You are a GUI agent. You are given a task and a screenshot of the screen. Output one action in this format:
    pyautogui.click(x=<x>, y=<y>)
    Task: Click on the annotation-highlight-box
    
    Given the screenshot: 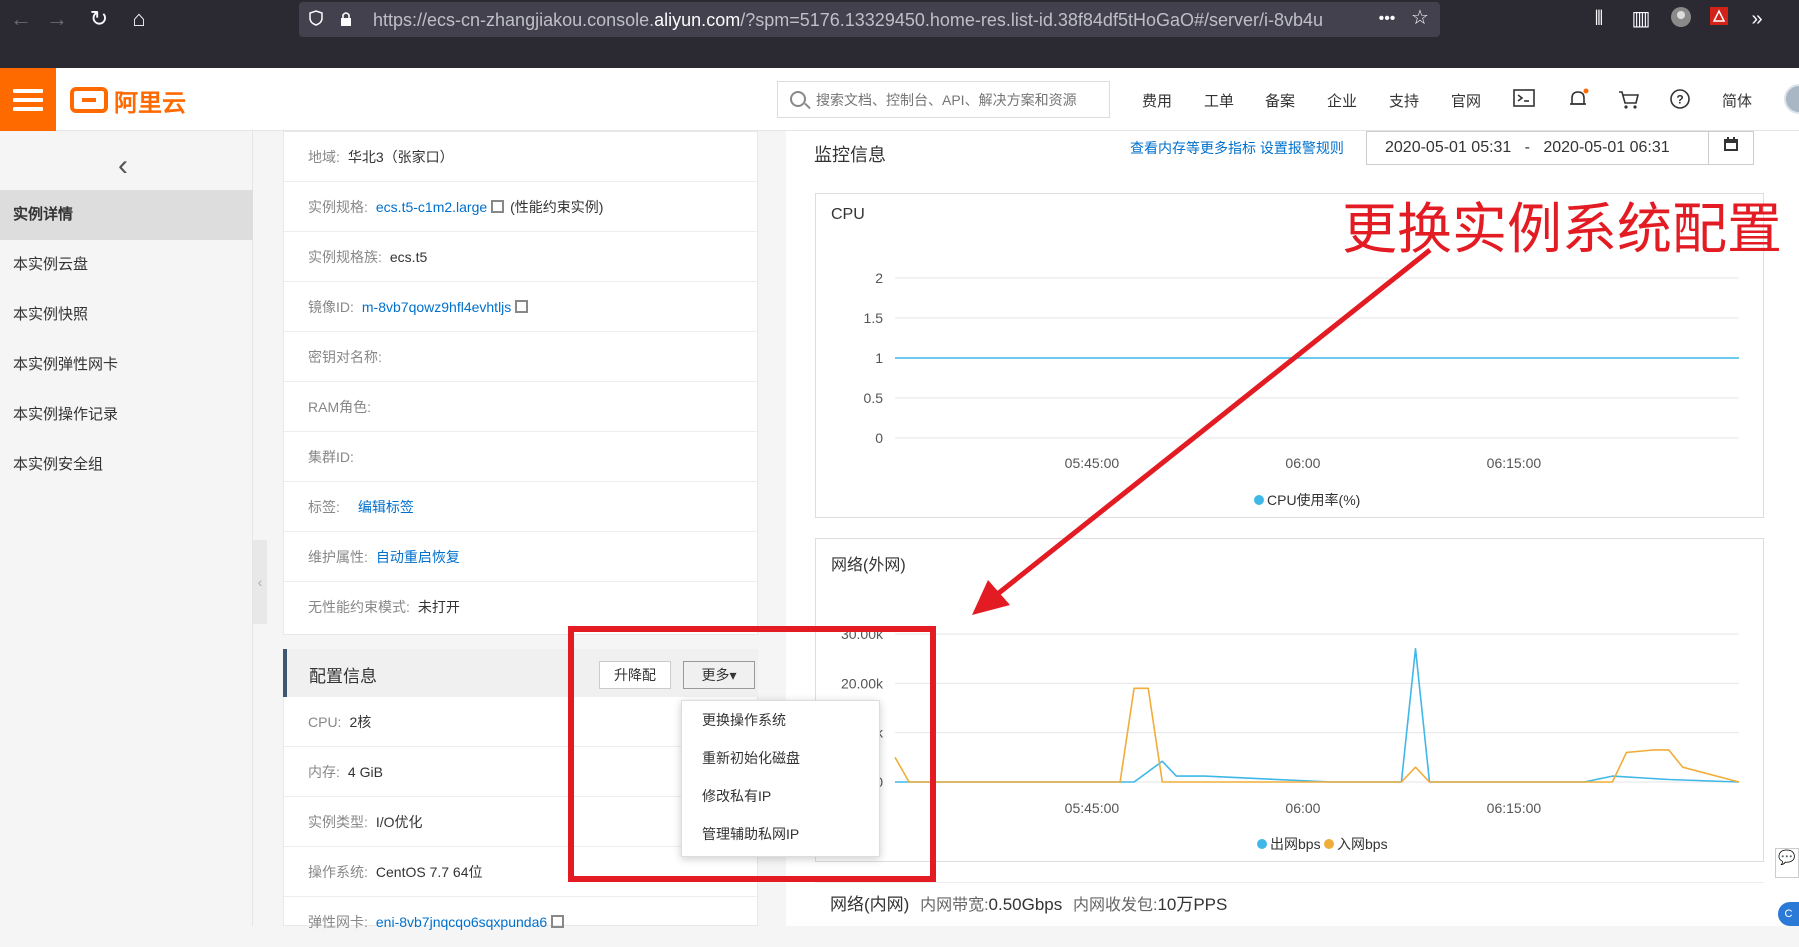 What is the action you would take?
    pyautogui.click(x=752, y=754)
    